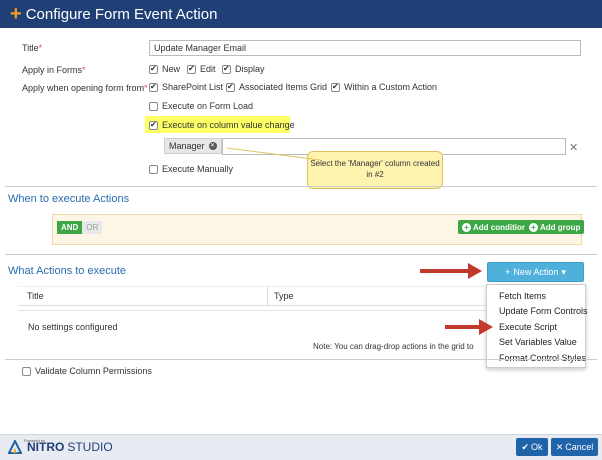 This screenshot has width=602, height=460. I want to click on check-icon: ✔, so click(525, 446).